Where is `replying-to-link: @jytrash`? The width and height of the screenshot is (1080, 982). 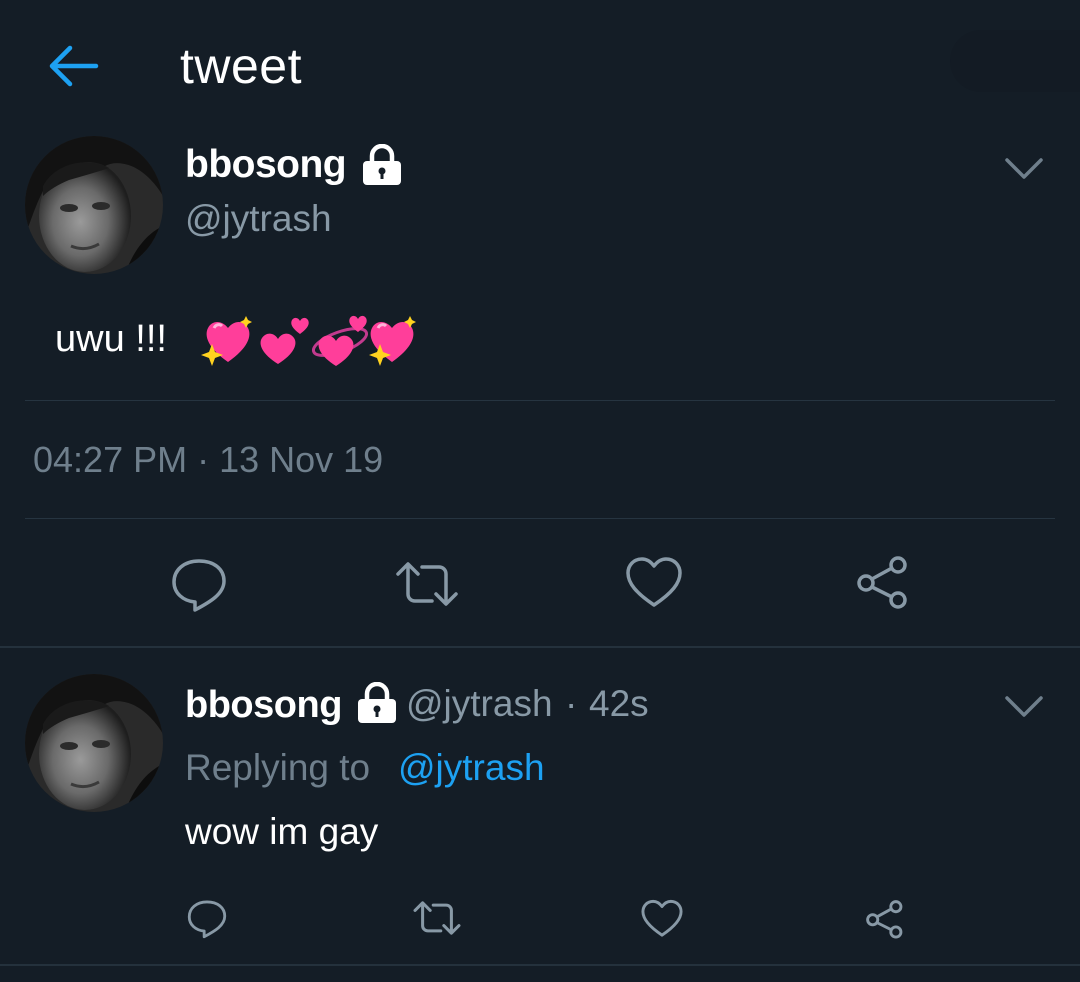 replying-to-link: @jytrash is located at coordinates (471, 768).